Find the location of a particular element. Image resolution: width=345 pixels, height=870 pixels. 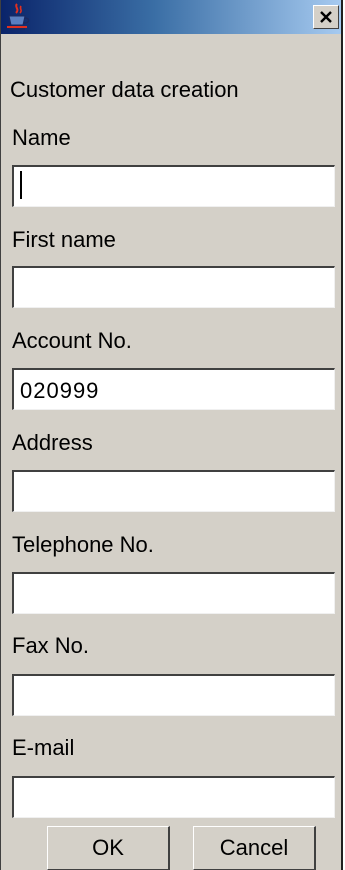

account-no-input: 020999 is located at coordinates (173, 389).